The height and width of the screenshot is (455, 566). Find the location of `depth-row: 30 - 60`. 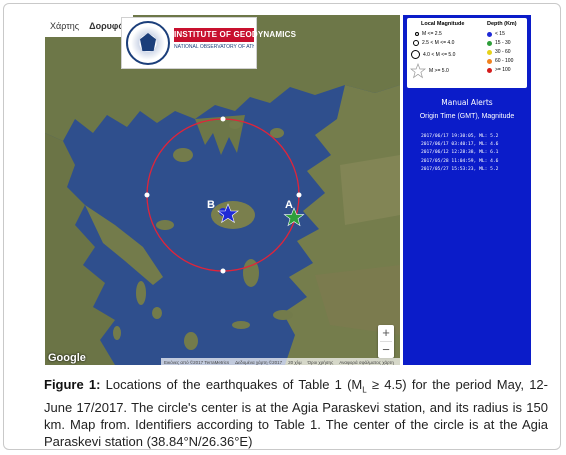

depth-row: 30 - 60 is located at coordinates (499, 52).